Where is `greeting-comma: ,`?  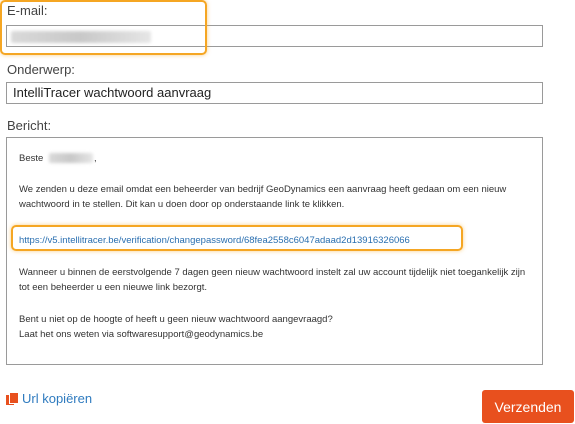
greeting-comma: , is located at coordinates (95, 158).